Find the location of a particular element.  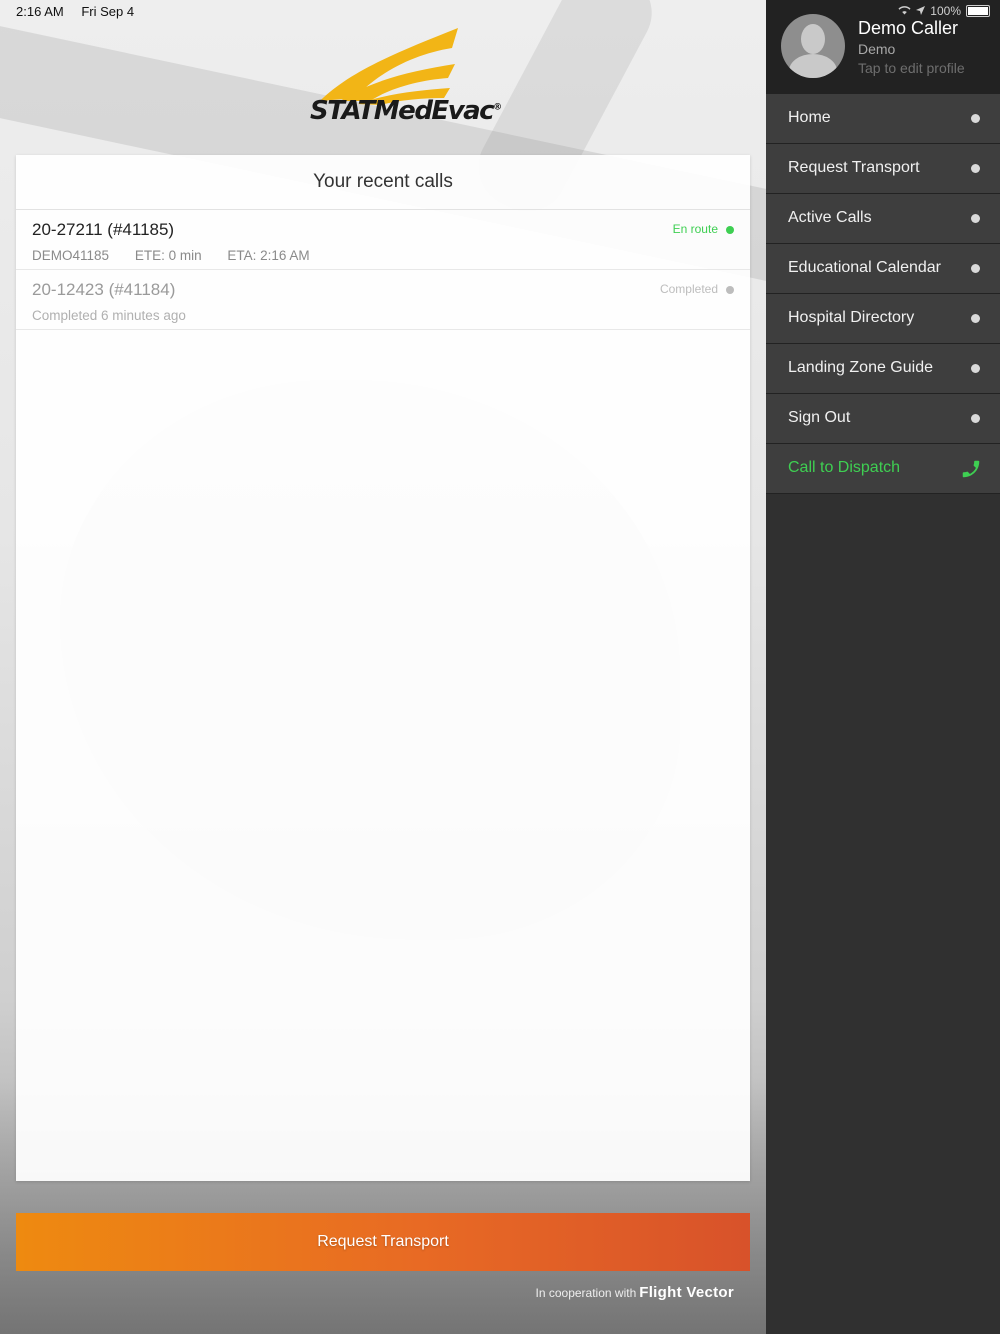

menu-item-hospital-directory: Hospital Directory is located at coordinates (883, 319).